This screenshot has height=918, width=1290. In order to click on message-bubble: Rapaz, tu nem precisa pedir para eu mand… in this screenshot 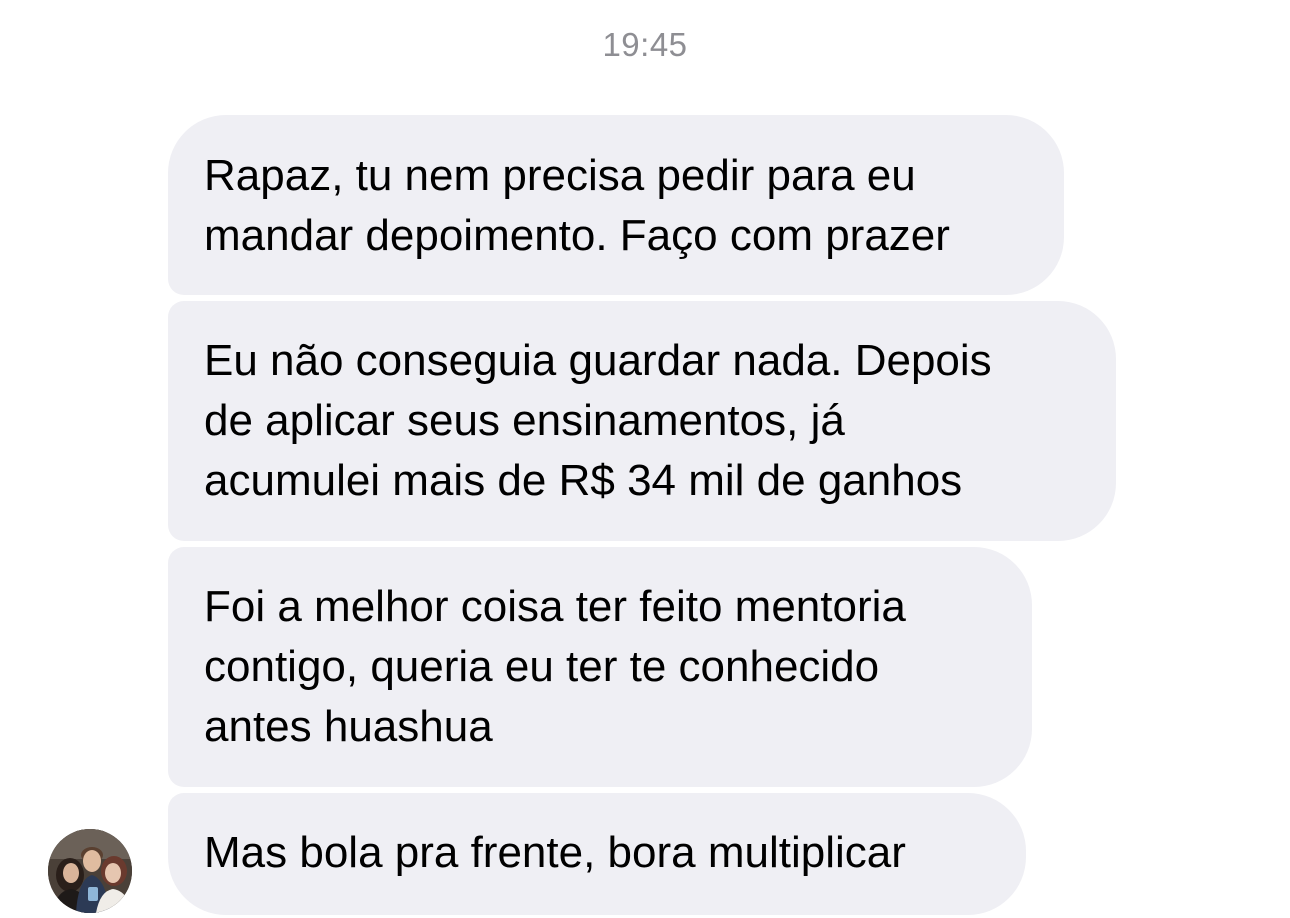, I will do `click(616, 205)`.